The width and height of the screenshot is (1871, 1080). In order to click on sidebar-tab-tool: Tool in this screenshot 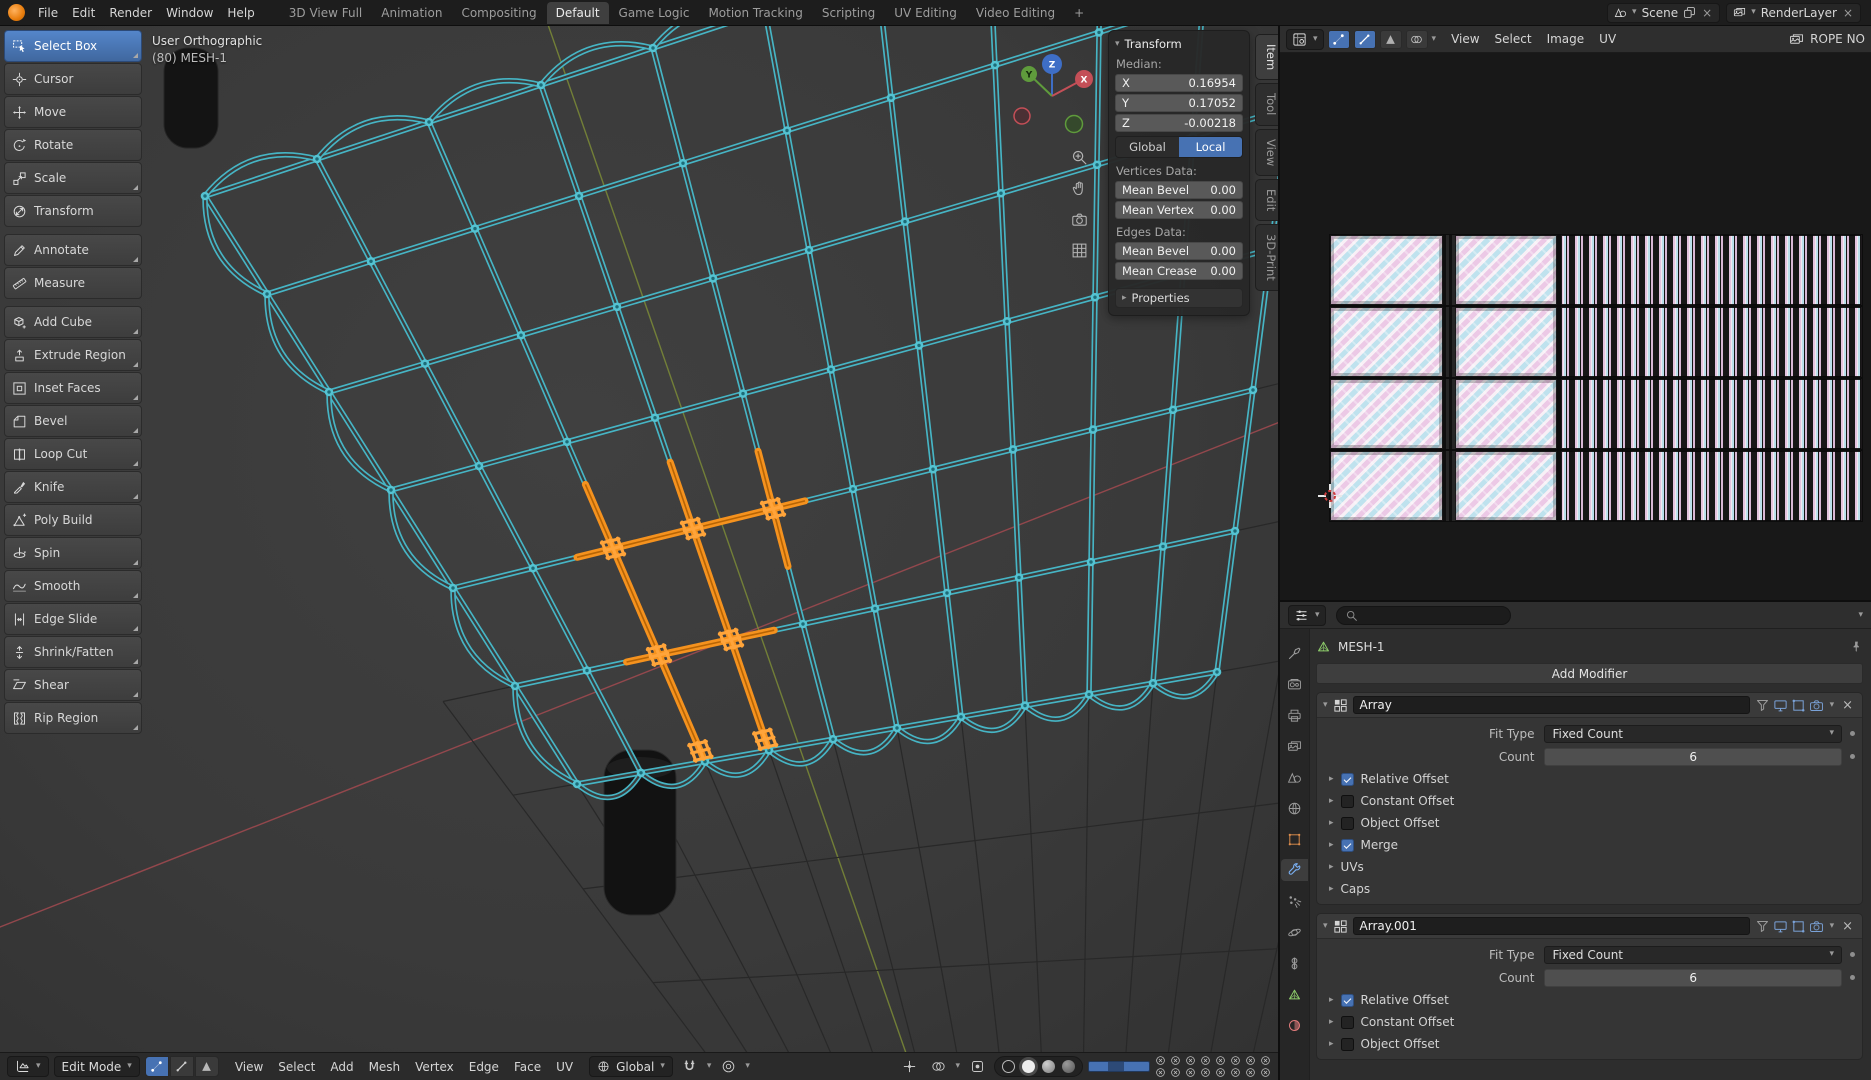, I will do `click(1266, 104)`.